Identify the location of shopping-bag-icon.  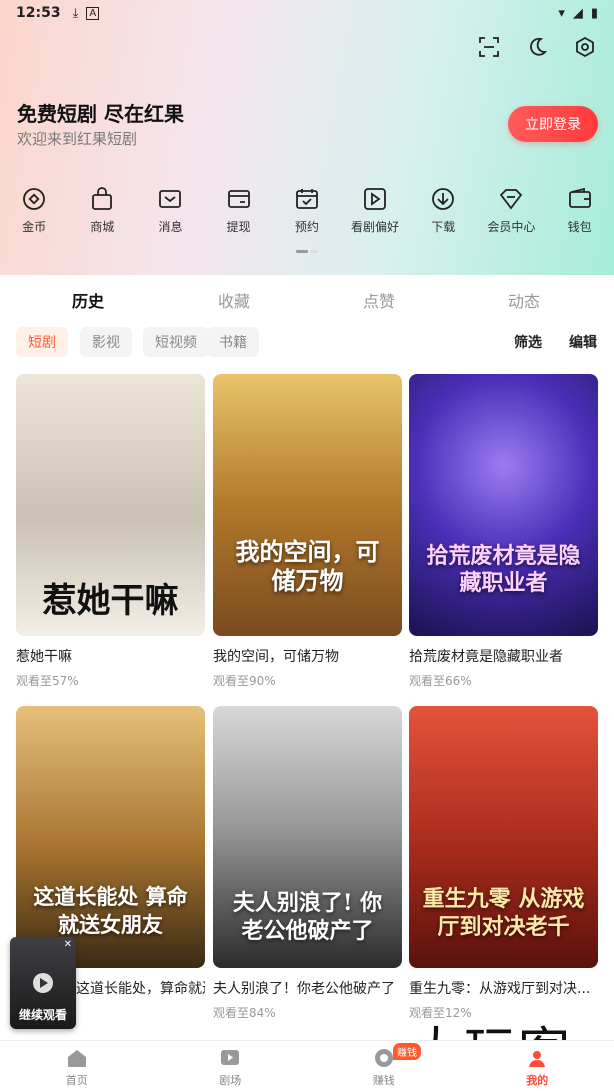
(102, 198).